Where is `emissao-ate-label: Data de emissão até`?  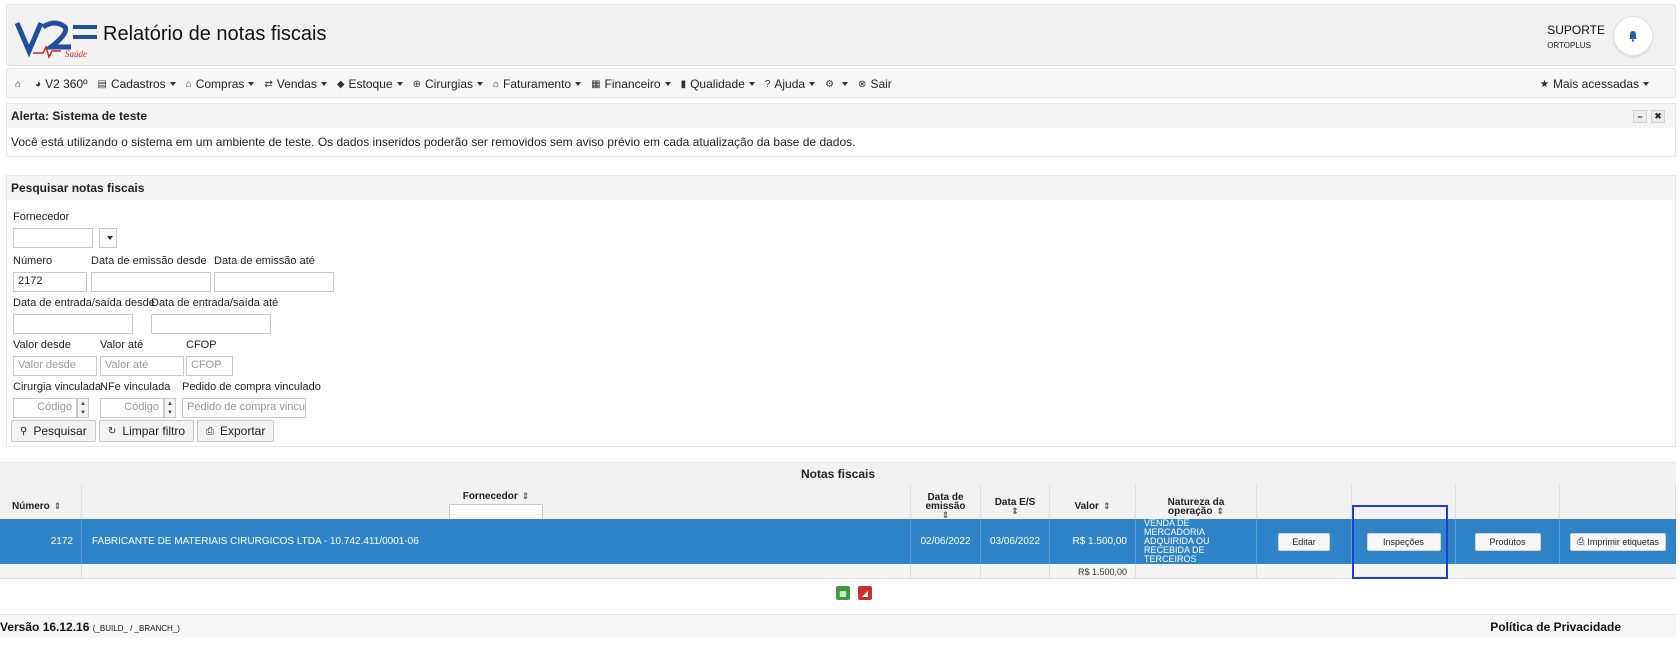 emissao-ate-label: Data de emissão até is located at coordinates (264, 261).